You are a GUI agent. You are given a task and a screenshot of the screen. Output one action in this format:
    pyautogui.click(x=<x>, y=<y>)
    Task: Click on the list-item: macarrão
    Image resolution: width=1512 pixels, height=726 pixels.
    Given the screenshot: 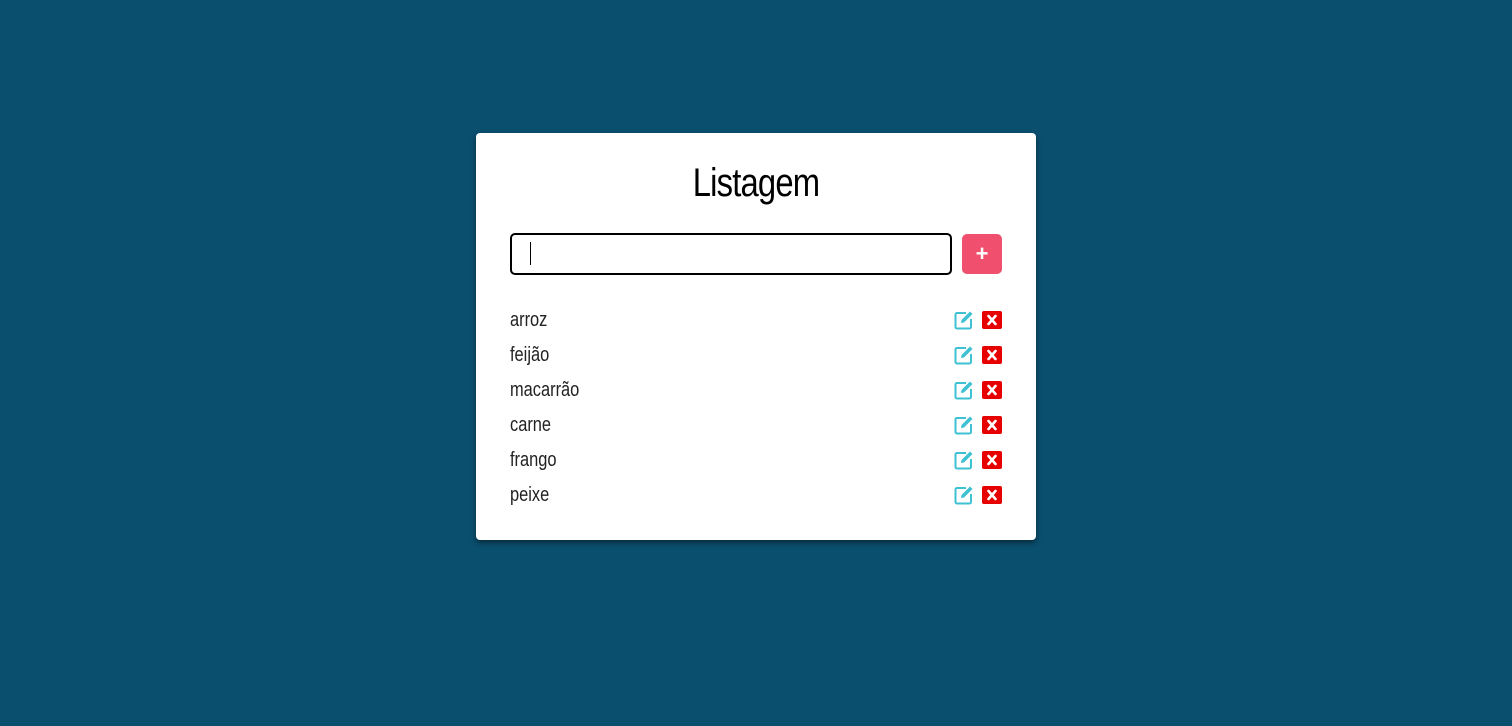 What is the action you would take?
    pyautogui.click(x=756, y=392)
    